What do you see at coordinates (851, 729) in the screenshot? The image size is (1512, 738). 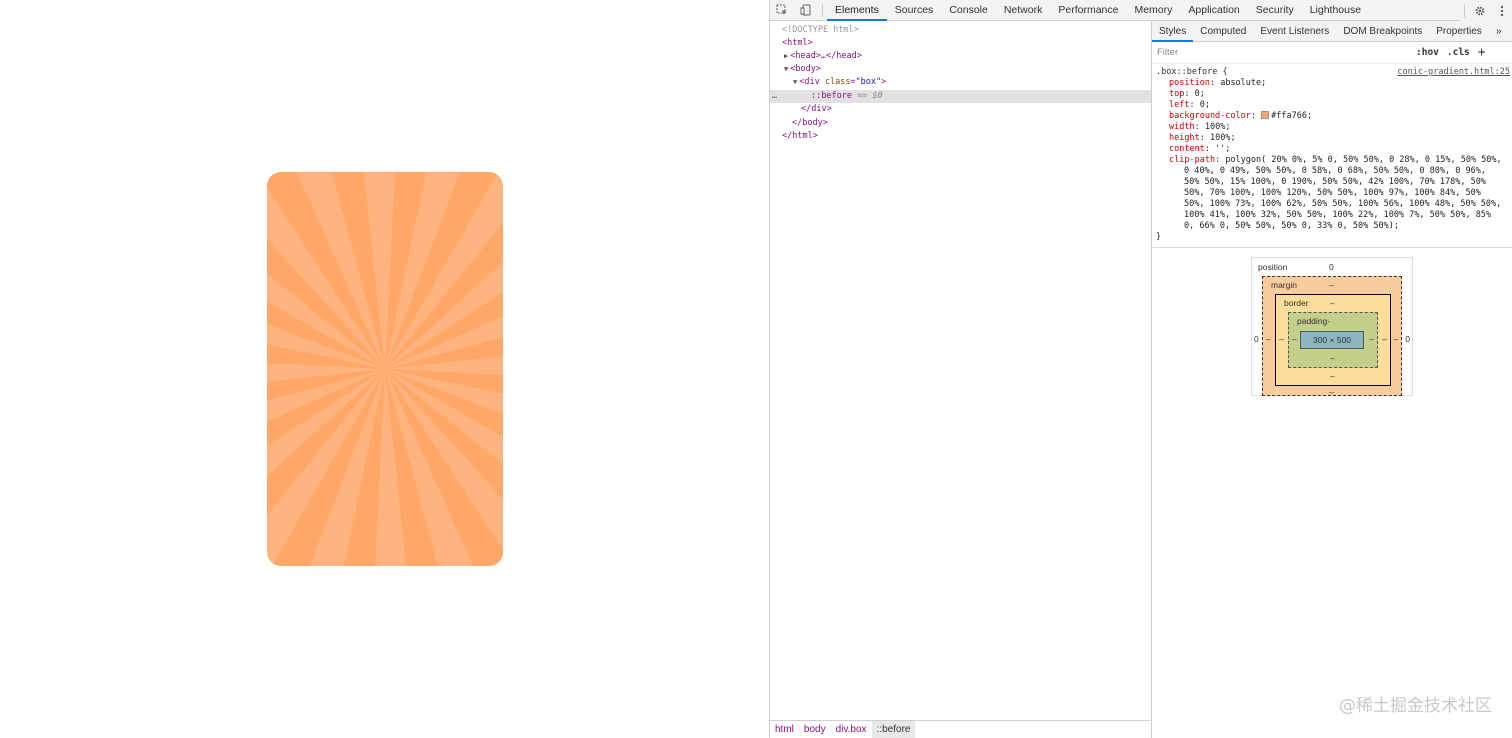 I see `crumb-div-box: div.box` at bounding box center [851, 729].